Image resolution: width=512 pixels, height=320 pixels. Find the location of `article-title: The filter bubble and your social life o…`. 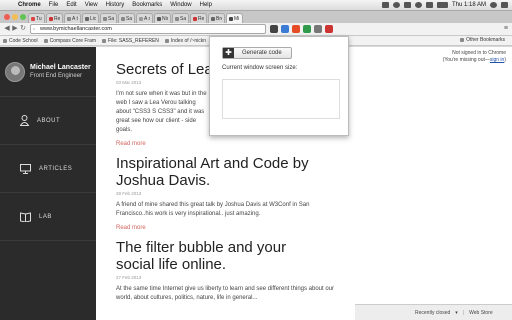

article-title: The filter bubble and your social life o… is located at coordinates (216, 256).